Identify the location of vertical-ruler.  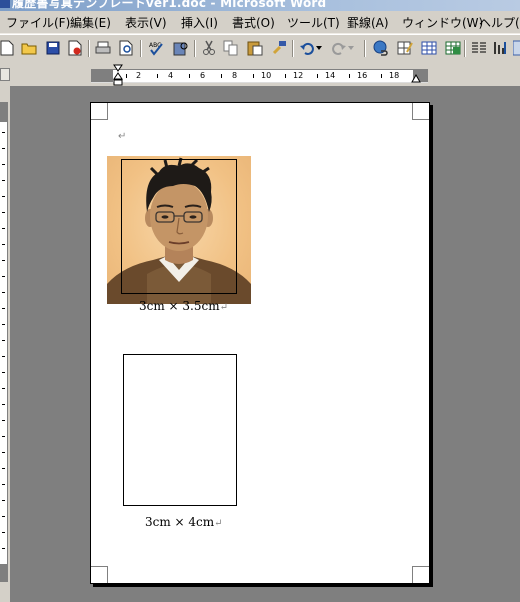
(4, 342).